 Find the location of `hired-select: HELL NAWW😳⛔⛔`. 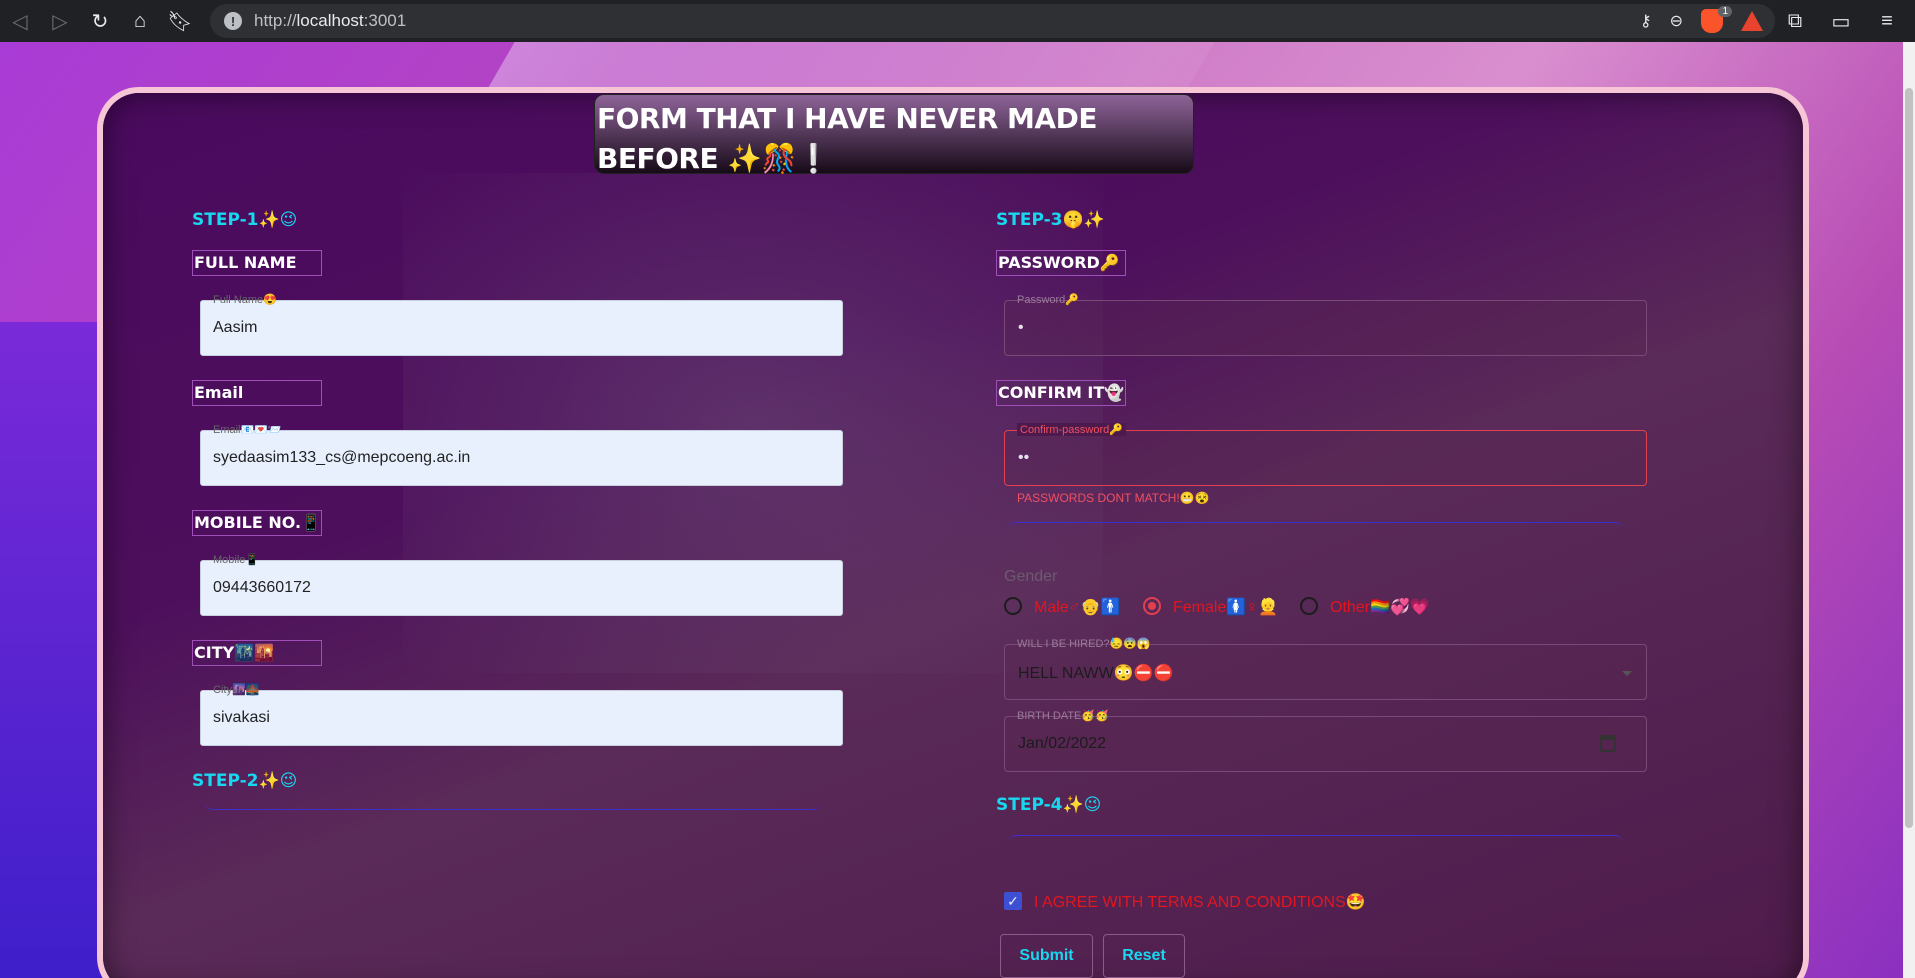

hired-select: HELL NAWW😳⛔⛔ is located at coordinates (1325, 672).